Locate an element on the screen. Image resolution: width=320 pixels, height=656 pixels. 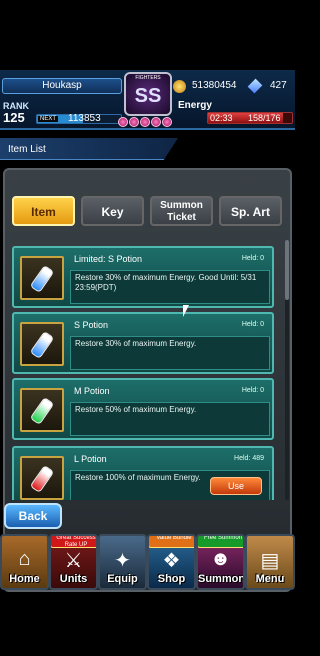
item-name: Limited: S Potion is located at coordinates (108, 259).